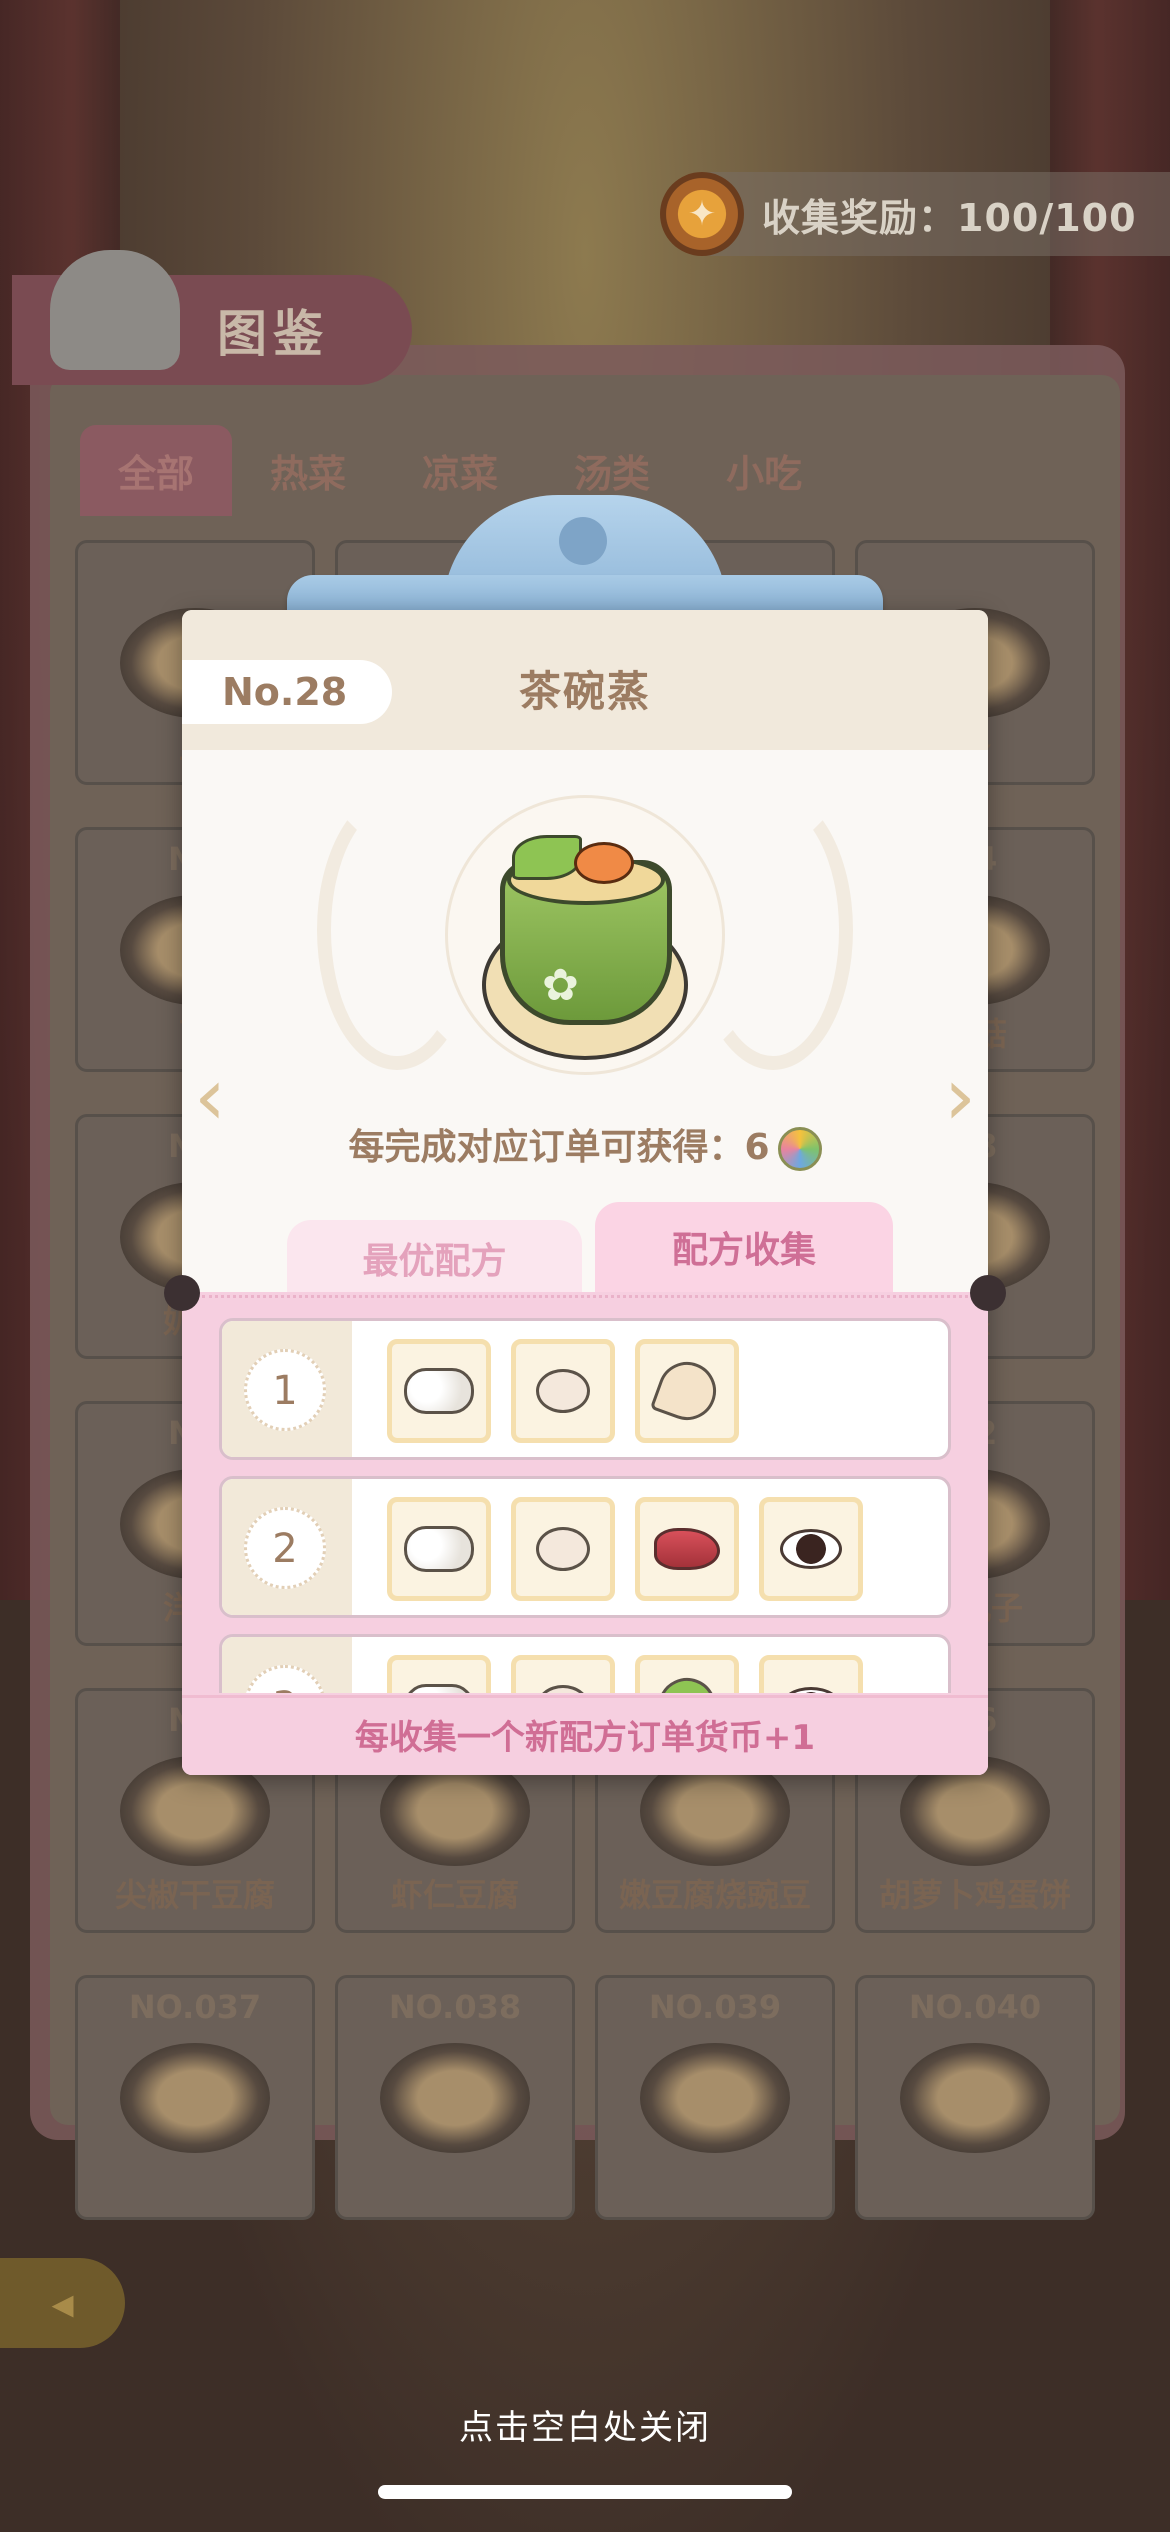 The width and height of the screenshot is (1170, 2532). What do you see at coordinates (273, 334) in the screenshot?
I see `book-title: 图鉴` at bounding box center [273, 334].